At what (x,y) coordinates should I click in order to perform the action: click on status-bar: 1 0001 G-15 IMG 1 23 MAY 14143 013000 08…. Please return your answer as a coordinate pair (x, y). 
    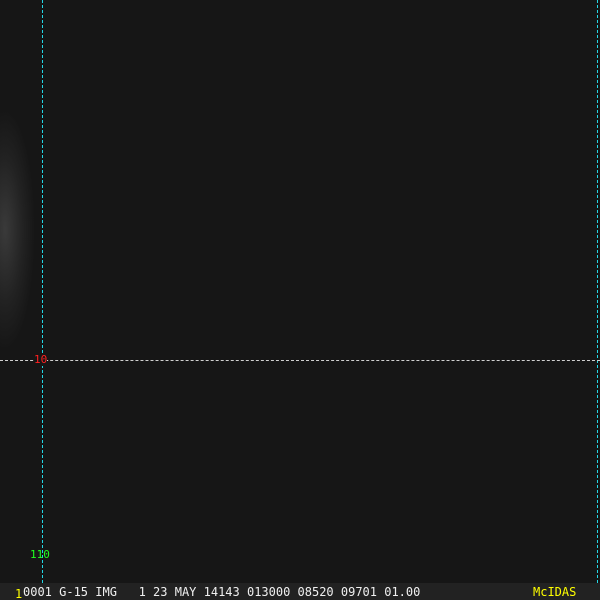
    Looking at the image, I should click on (300, 591).